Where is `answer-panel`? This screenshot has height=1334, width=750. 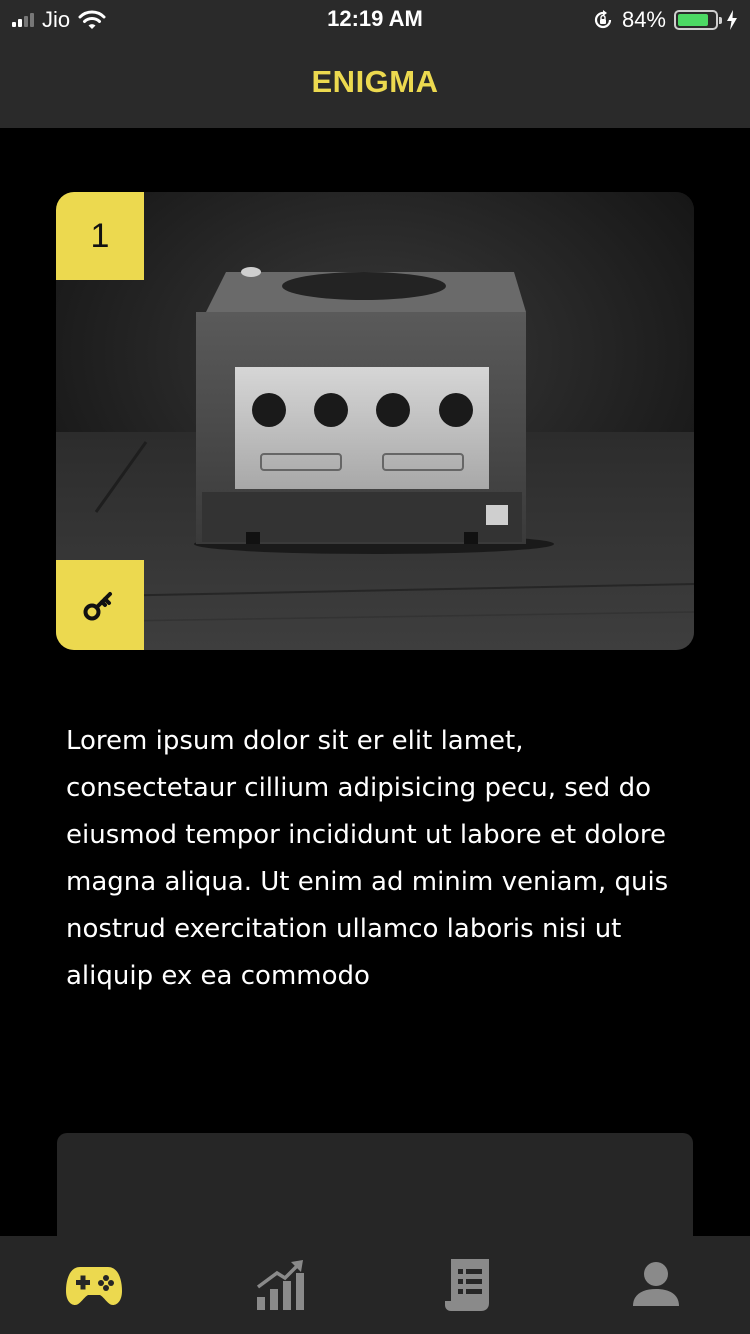
answer-panel is located at coordinates (375, 1193).